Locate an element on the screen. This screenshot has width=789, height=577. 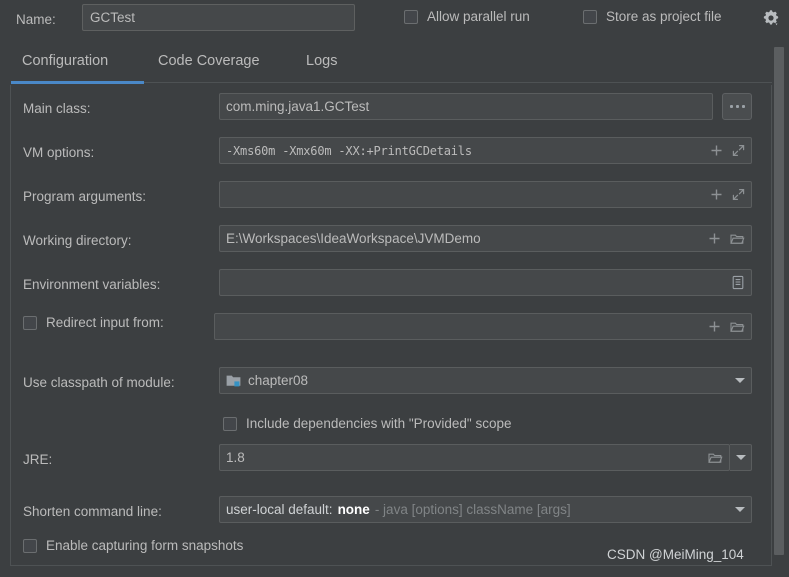
main-class-browse-button is located at coordinates (737, 106).